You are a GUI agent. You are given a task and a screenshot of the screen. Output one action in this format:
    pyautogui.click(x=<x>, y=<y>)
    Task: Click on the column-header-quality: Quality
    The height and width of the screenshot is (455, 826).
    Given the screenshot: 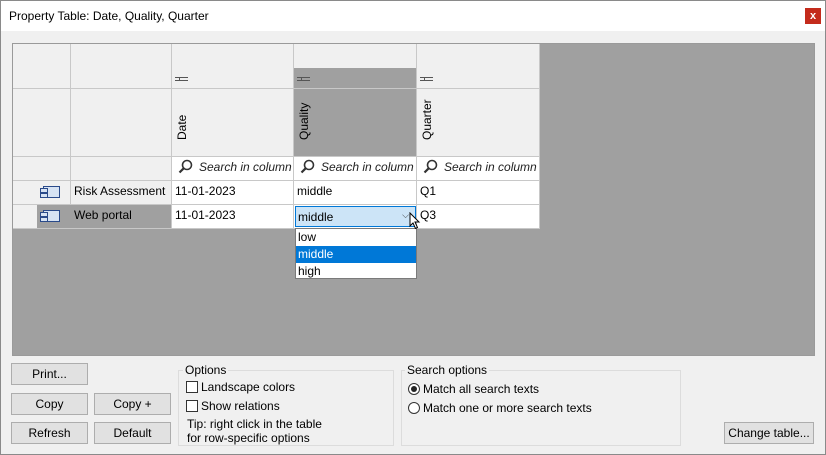 What is the action you would take?
    pyautogui.click(x=355, y=123)
    